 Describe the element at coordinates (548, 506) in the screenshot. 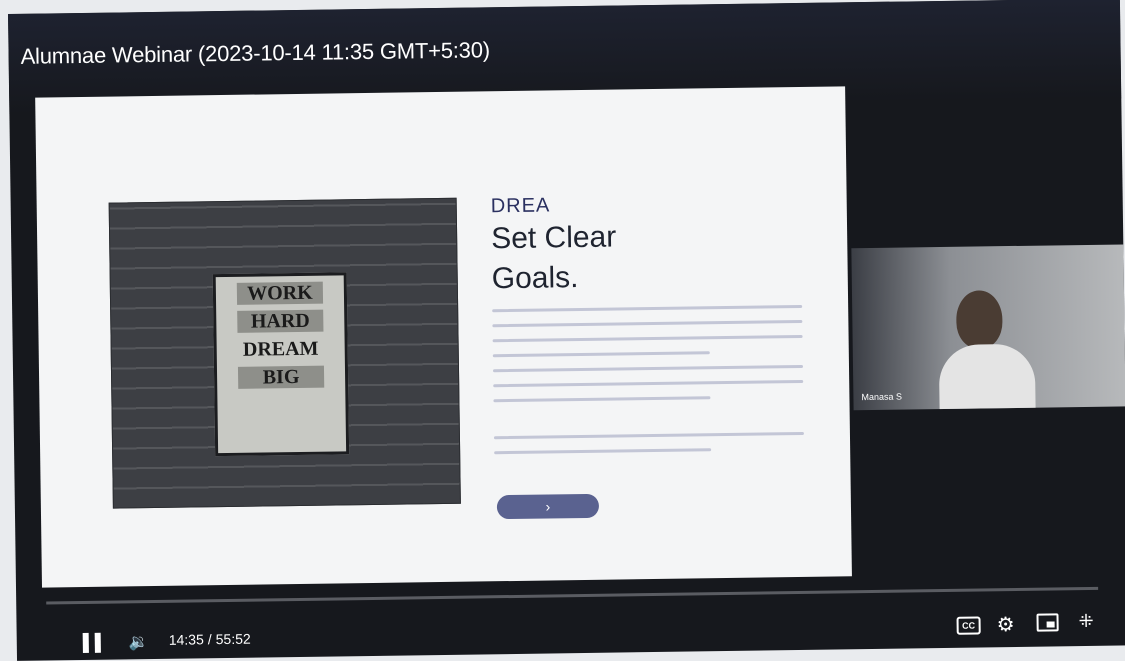

I see `slide-next-button: ›` at that location.